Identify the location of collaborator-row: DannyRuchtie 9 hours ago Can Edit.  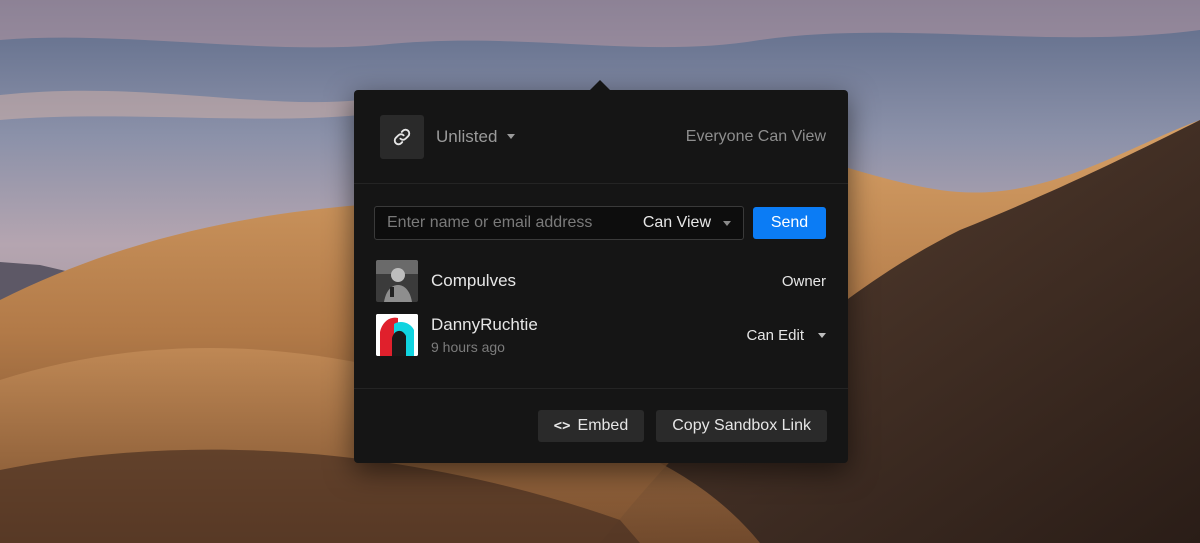
(601, 335).